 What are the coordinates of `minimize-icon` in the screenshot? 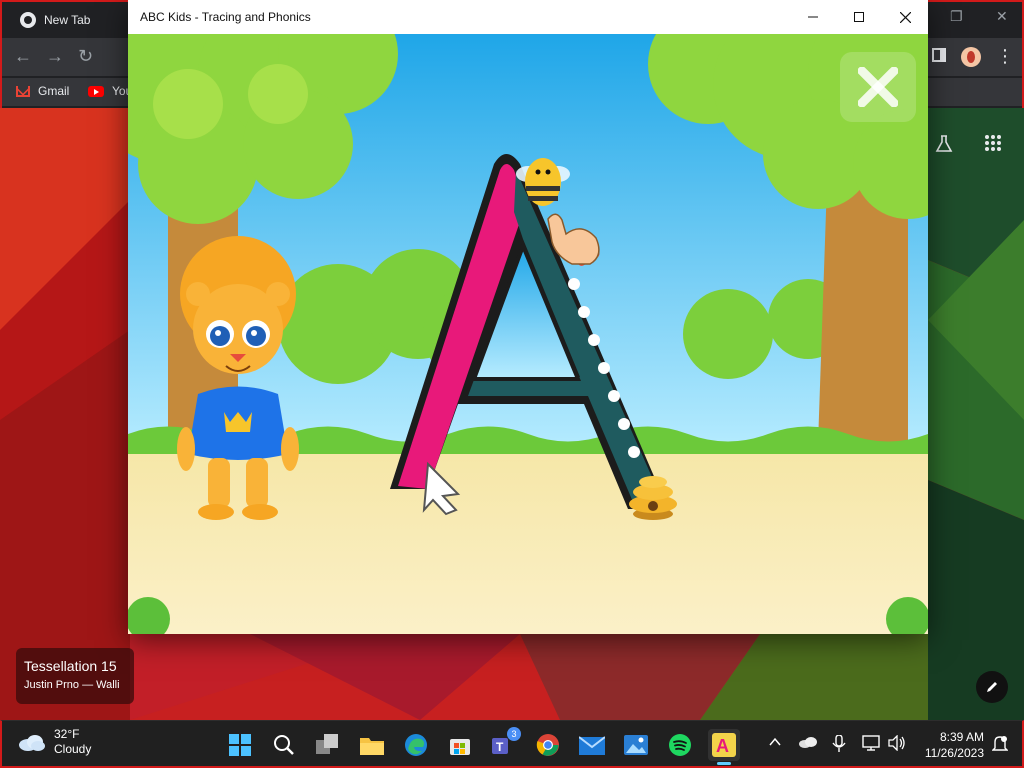 It's located at (813, 17).